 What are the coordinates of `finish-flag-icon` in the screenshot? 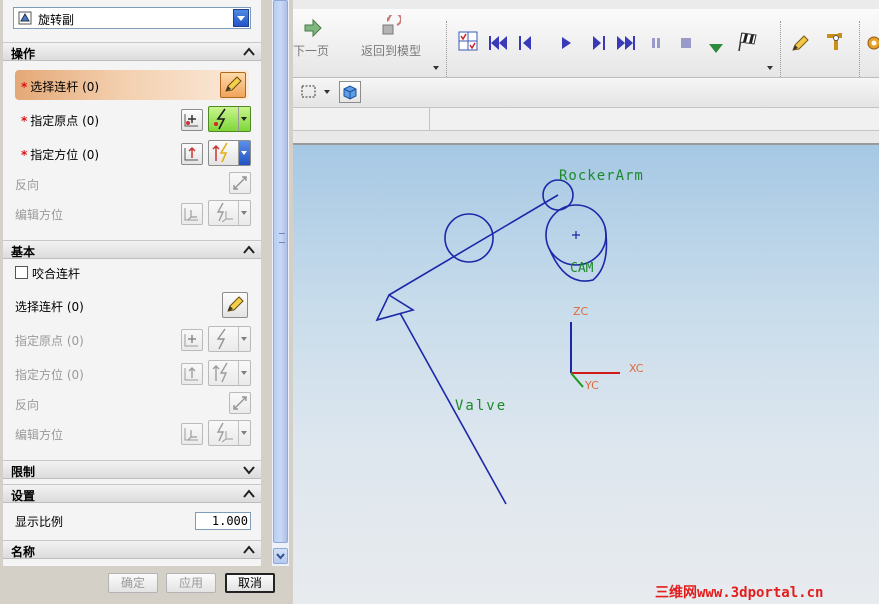 It's located at (747, 41).